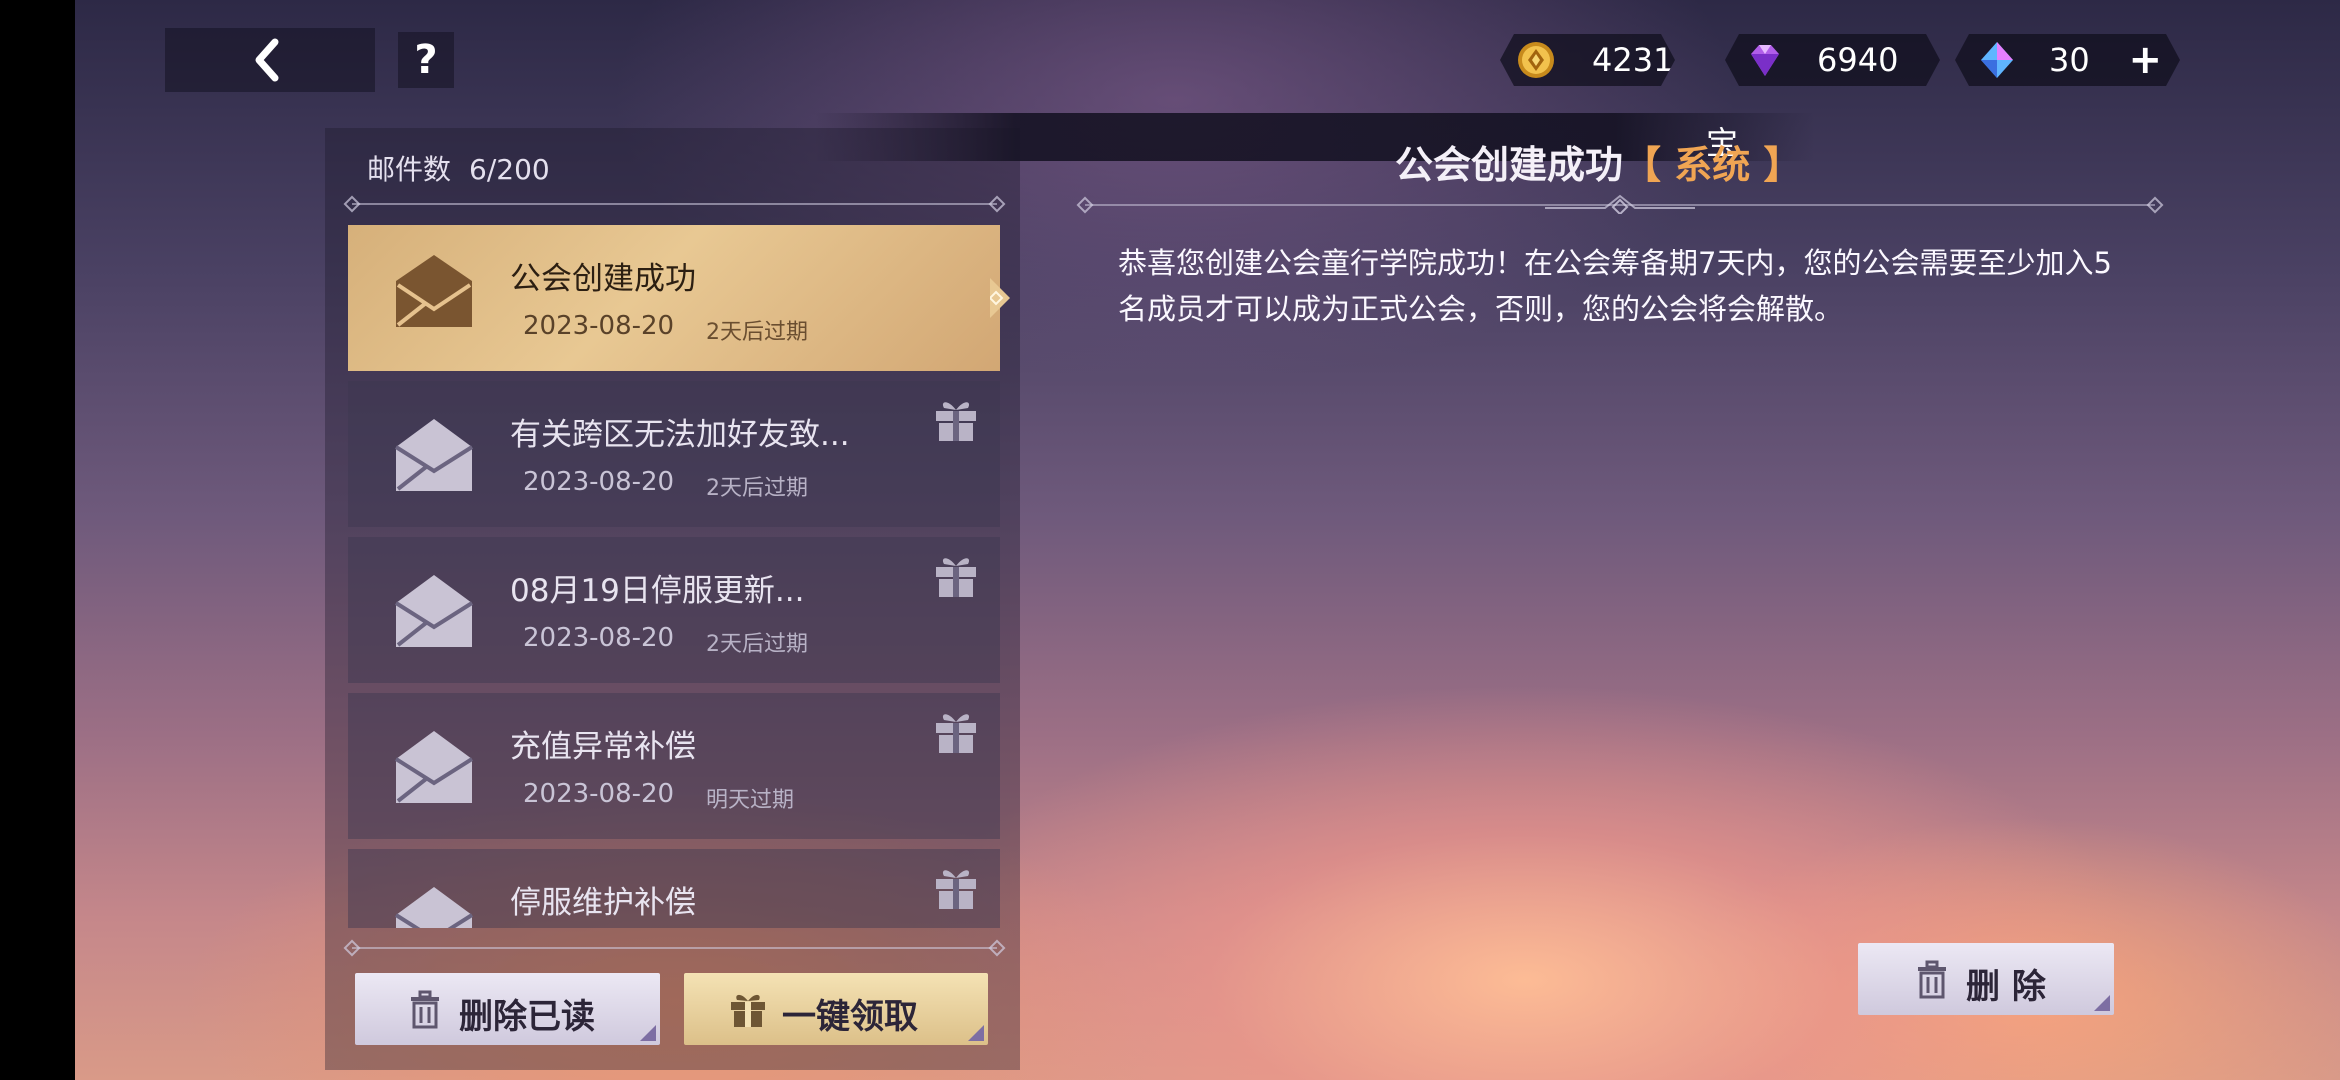  What do you see at coordinates (2006, 987) in the screenshot?
I see `delete-label: 删 除` at bounding box center [2006, 987].